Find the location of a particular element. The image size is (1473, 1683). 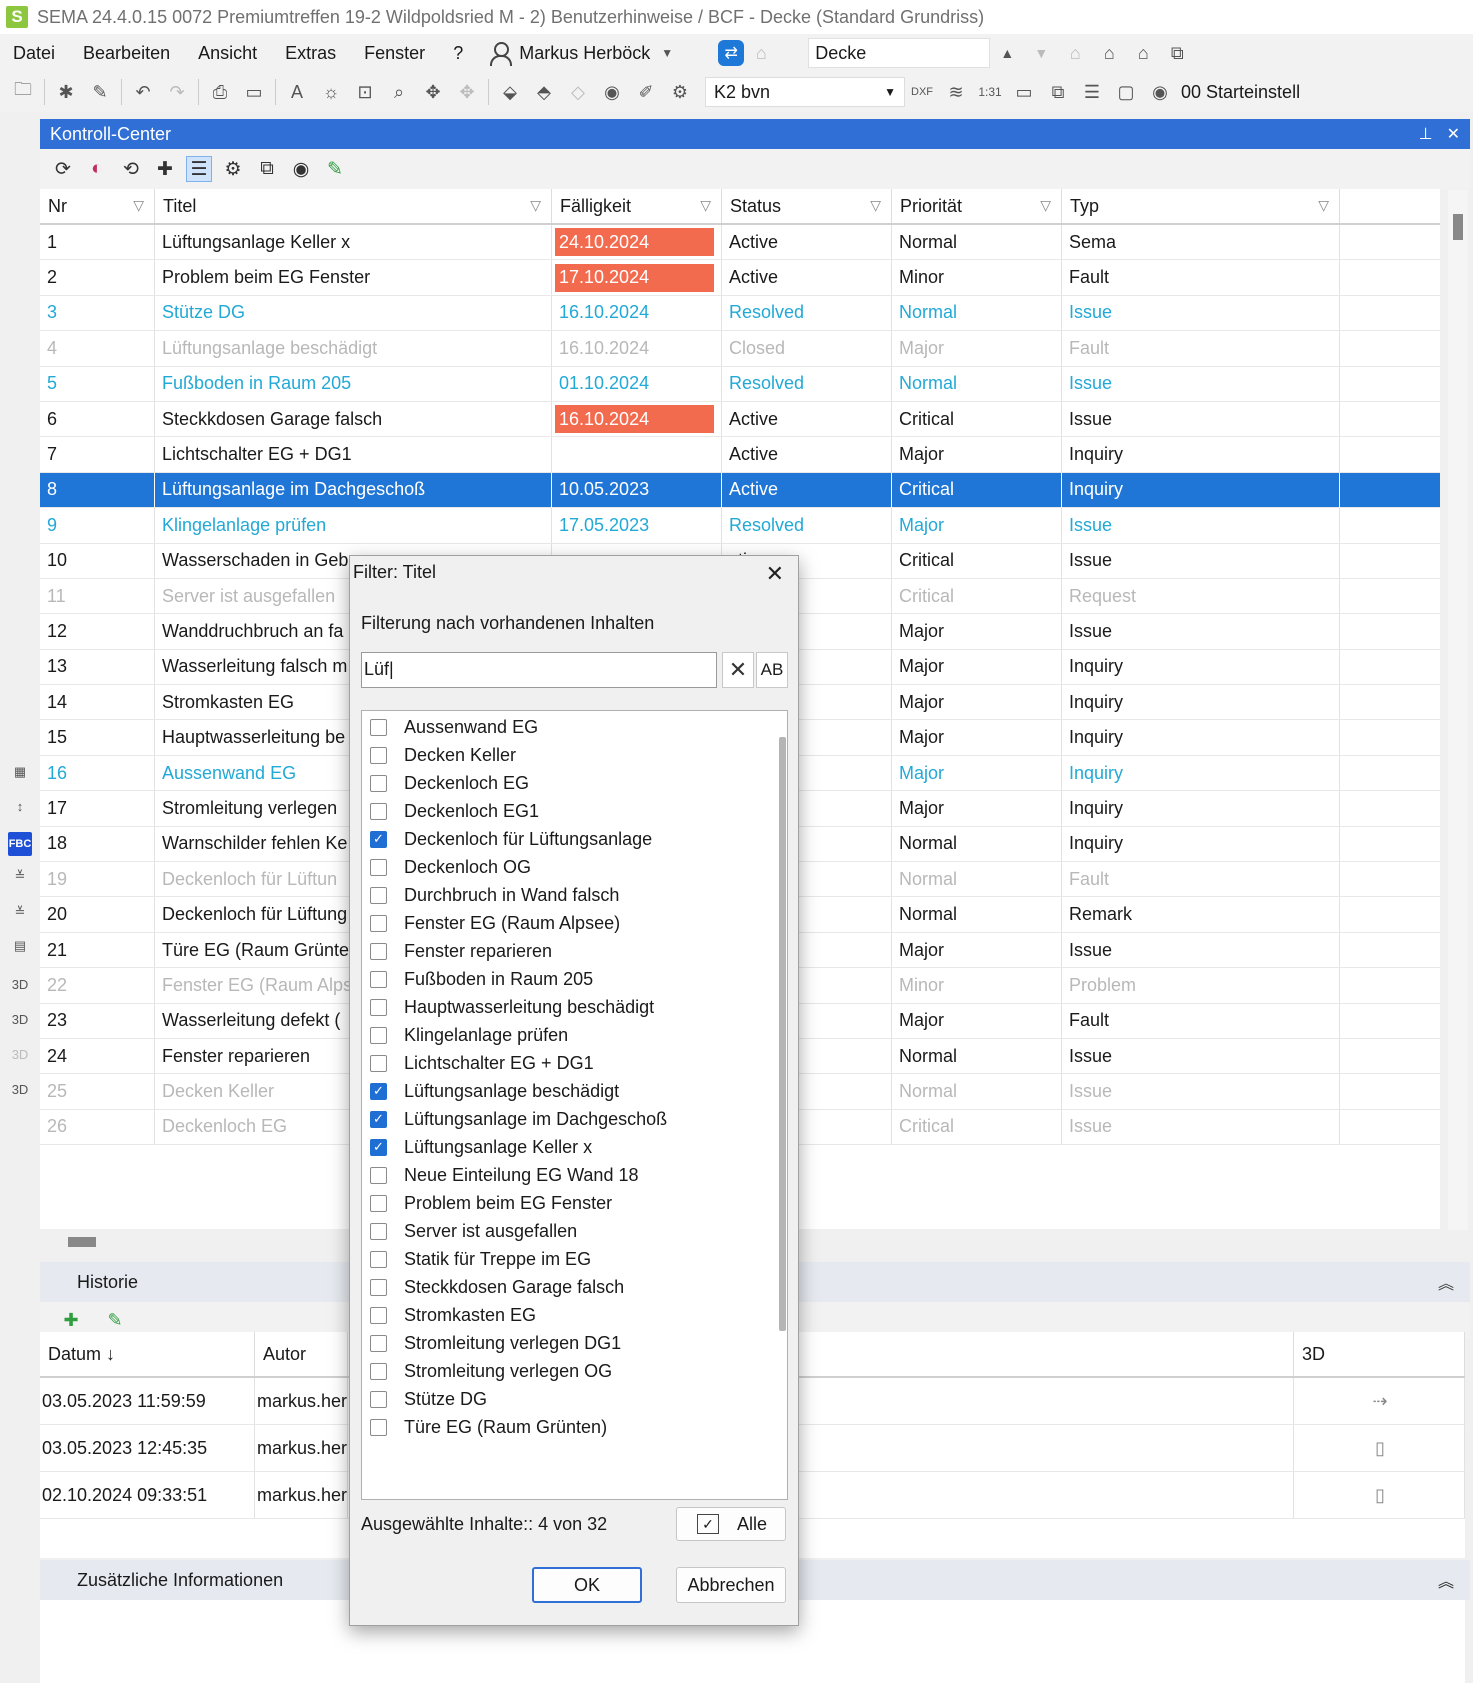

magic-wand-icon: ✱ is located at coordinates (66, 92).